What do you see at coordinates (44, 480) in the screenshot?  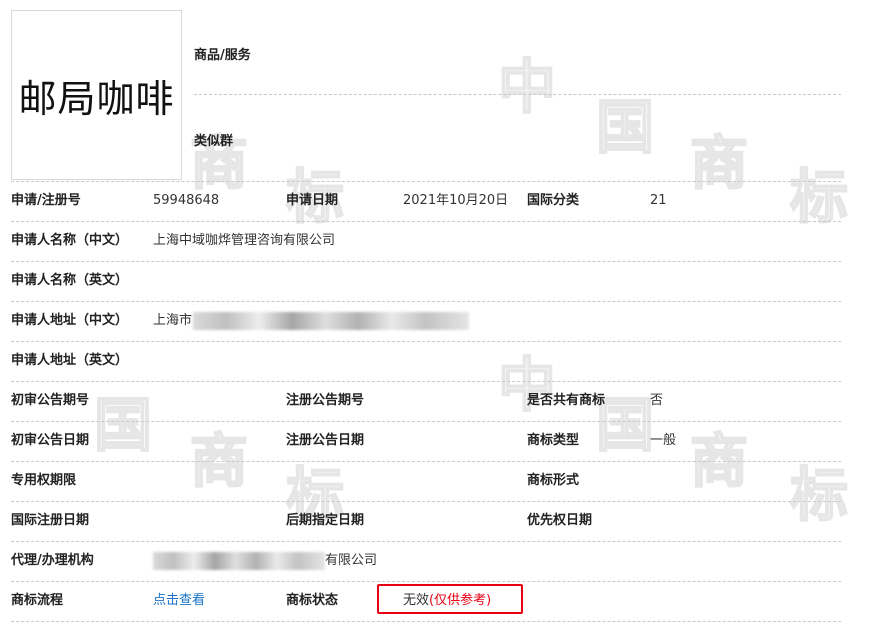 I see `exclusive-term-label: 专用权期限` at bounding box center [44, 480].